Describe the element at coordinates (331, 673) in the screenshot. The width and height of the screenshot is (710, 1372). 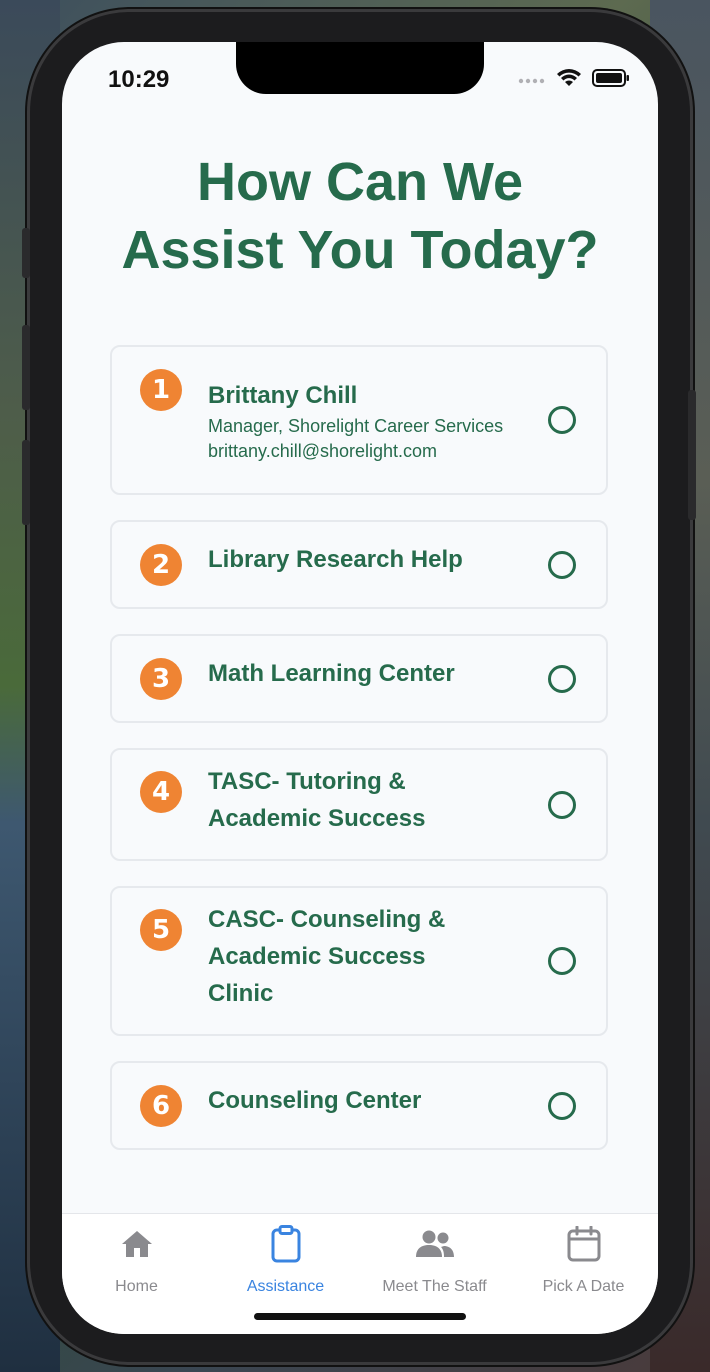
I see `option-name: Math Learning Center` at that location.